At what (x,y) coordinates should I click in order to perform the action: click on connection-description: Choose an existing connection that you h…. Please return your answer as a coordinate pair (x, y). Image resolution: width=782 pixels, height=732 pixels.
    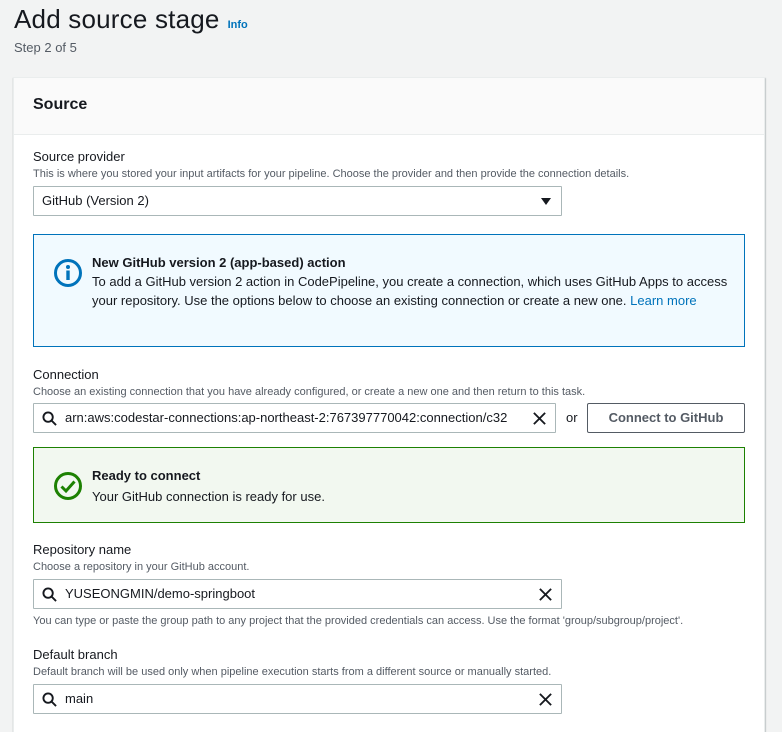
    Looking at the image, I should click on (309, 392).